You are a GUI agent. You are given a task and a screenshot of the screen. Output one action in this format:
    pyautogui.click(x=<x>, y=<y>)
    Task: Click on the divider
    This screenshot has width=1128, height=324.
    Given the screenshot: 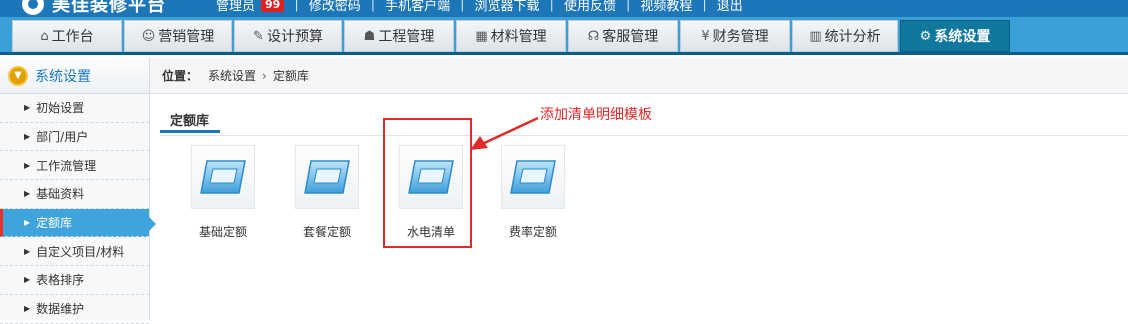 What is the action you would take?
    pyautogui.click(x=644, y=135)
    